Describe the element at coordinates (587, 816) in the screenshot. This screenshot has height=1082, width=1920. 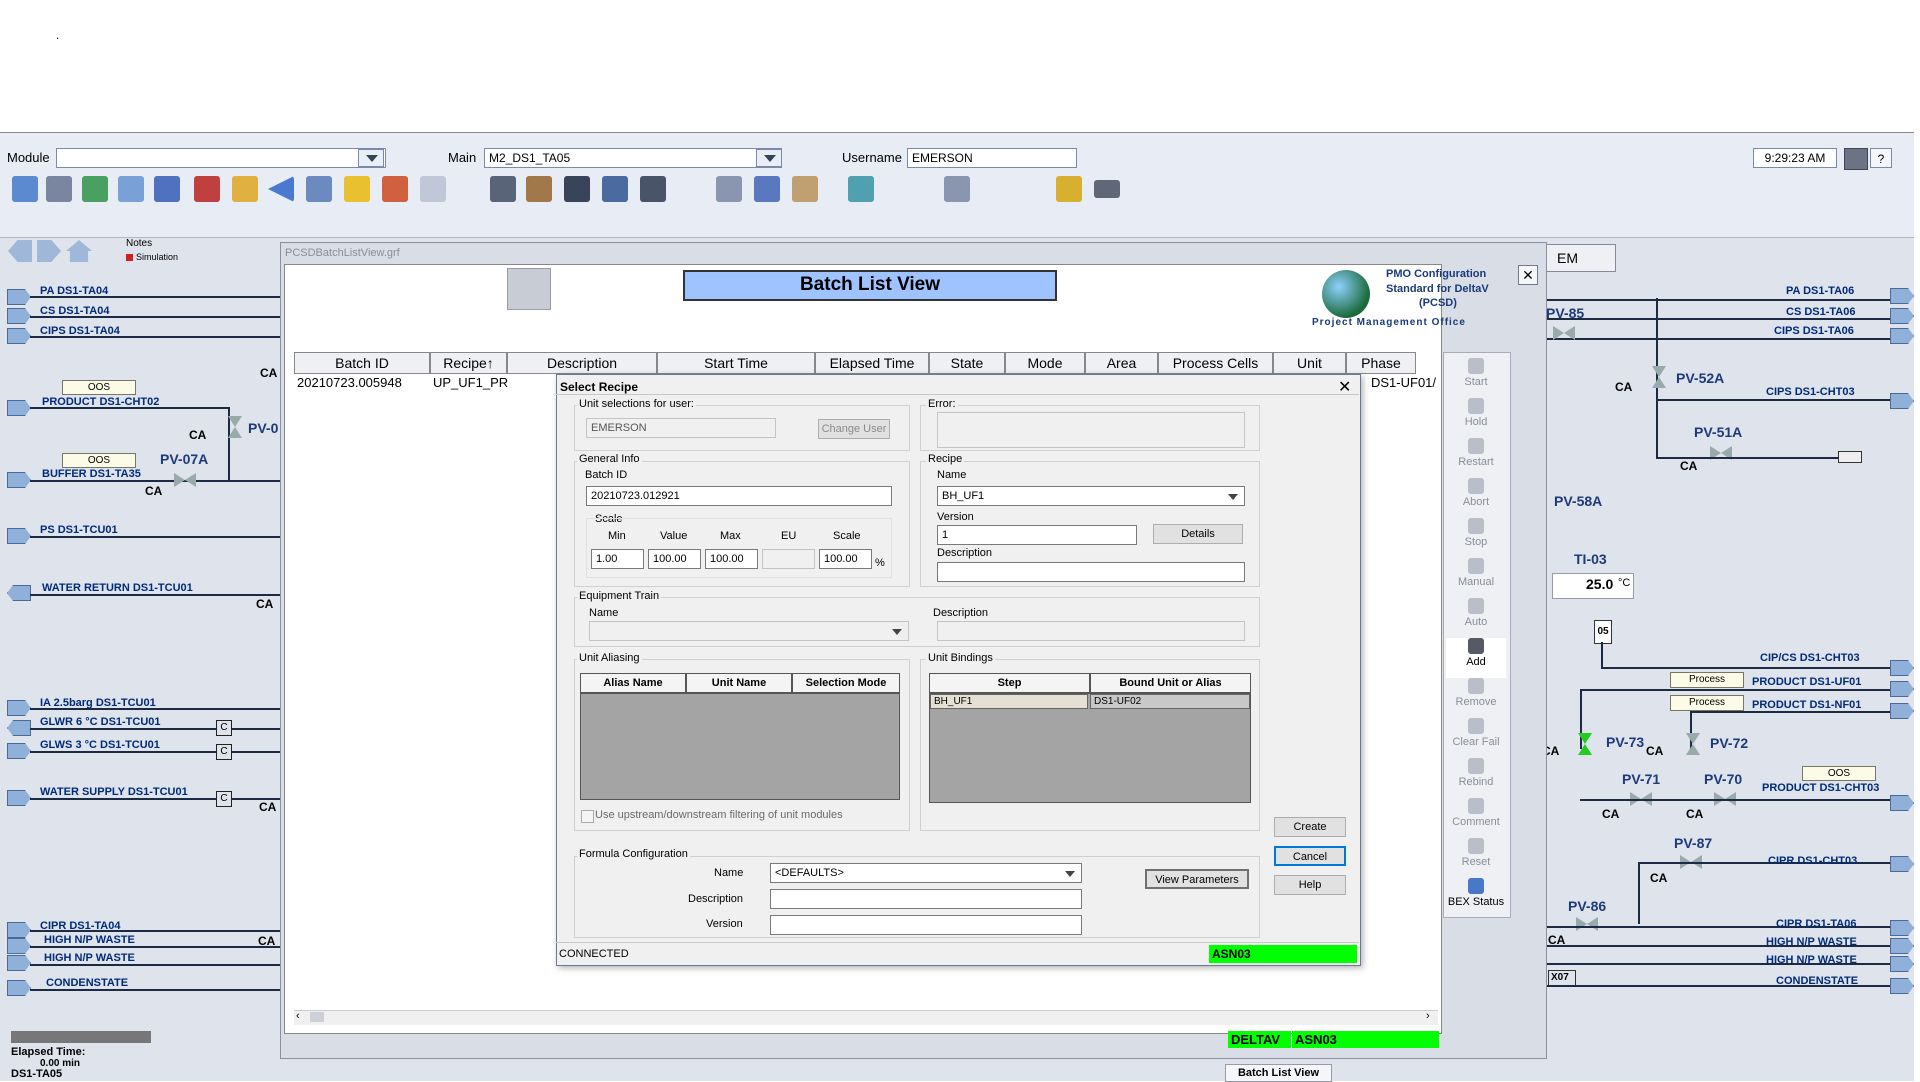
I see `upstream-checkbox` at that location.